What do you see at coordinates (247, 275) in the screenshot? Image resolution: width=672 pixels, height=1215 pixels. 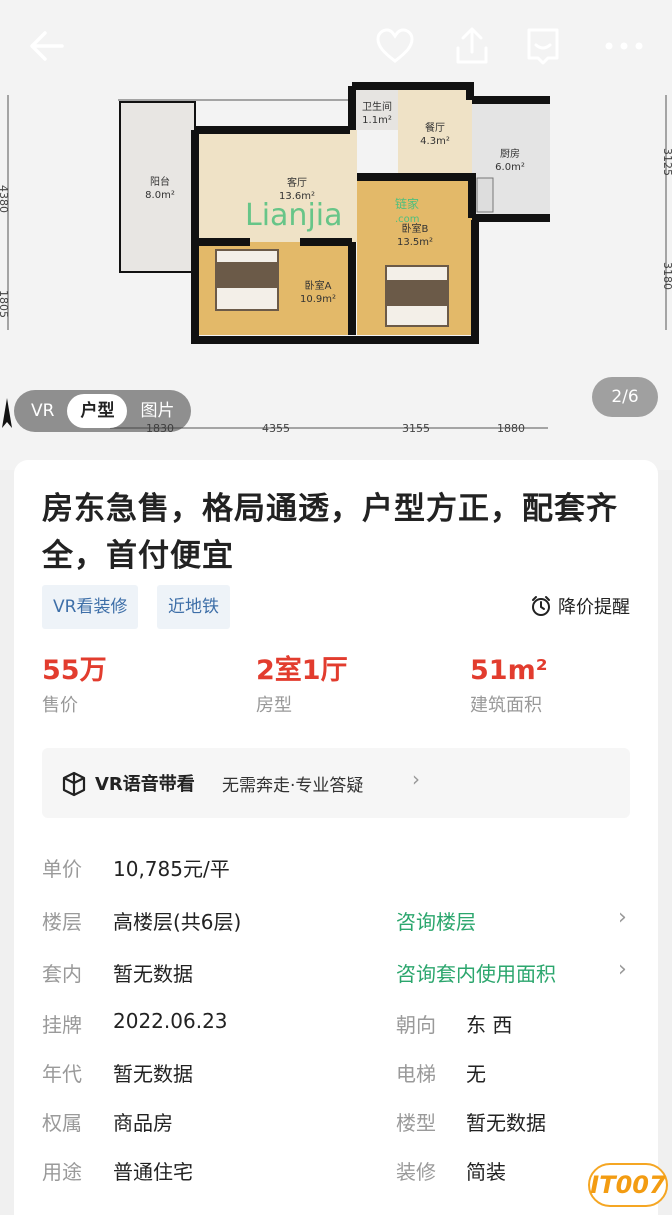 I see `bed-a-cover` at bounding box center [247, 275].